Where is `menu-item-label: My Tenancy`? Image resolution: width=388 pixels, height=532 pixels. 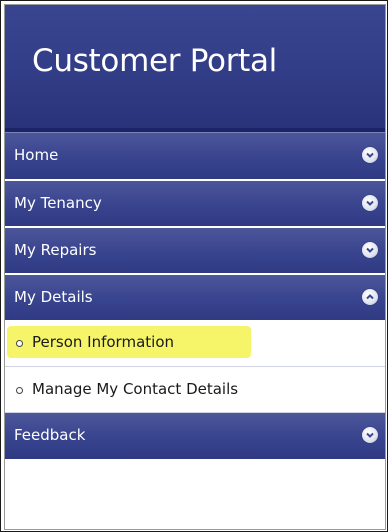 menu-item-label: My Tenancy is located at coordinates (58, 203).